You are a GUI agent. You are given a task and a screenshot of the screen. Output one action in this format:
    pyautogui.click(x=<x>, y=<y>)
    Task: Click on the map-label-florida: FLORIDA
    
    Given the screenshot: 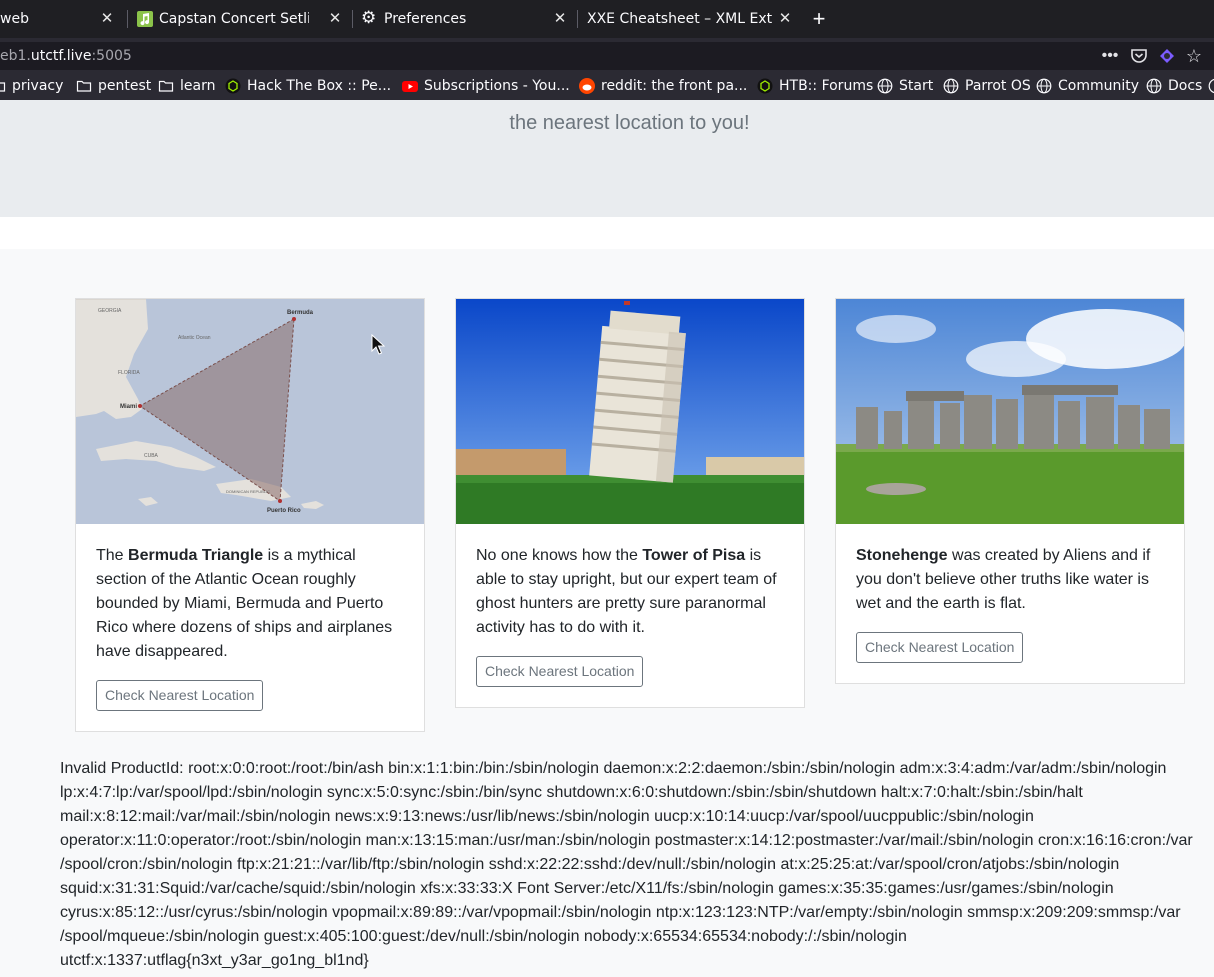 What is the action you would take?
    pyautogui.click(x=129, y=373)
    